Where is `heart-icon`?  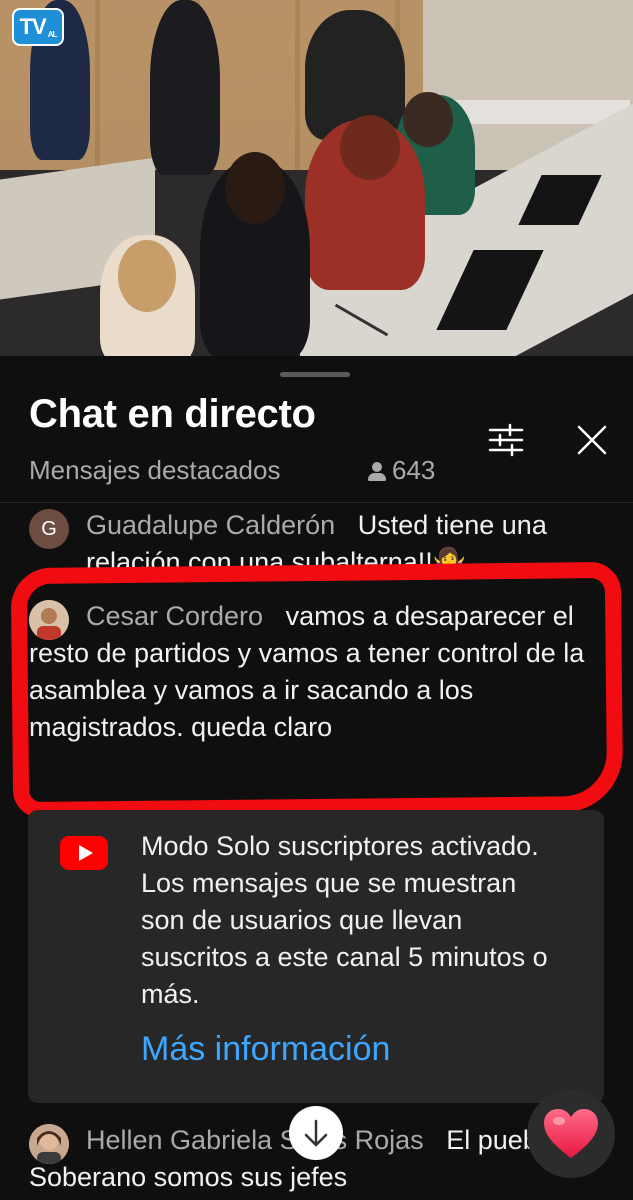 heart-icon is located at coordinates (571, 1133).